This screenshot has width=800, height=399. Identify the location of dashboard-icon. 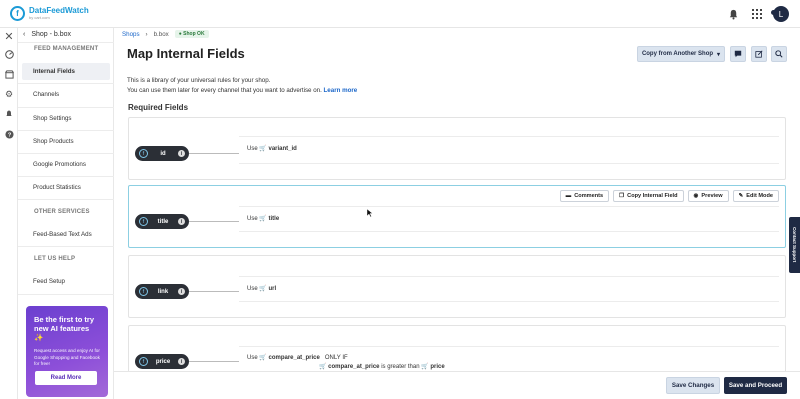
(9, 54).